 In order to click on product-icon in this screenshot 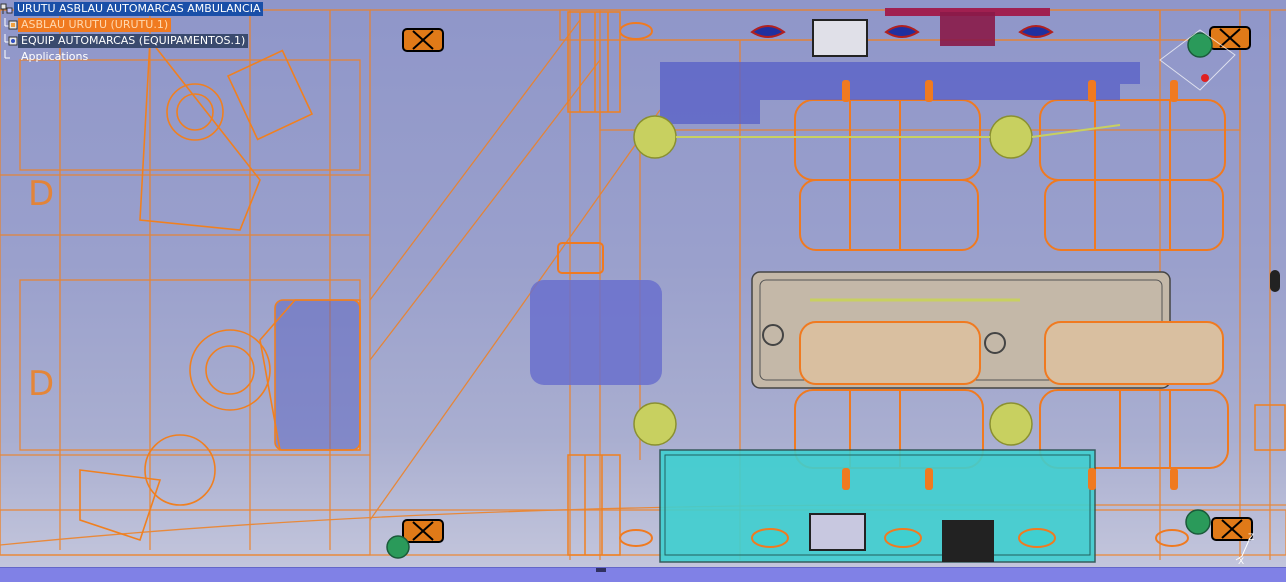, I will do `click(11, 40)`.